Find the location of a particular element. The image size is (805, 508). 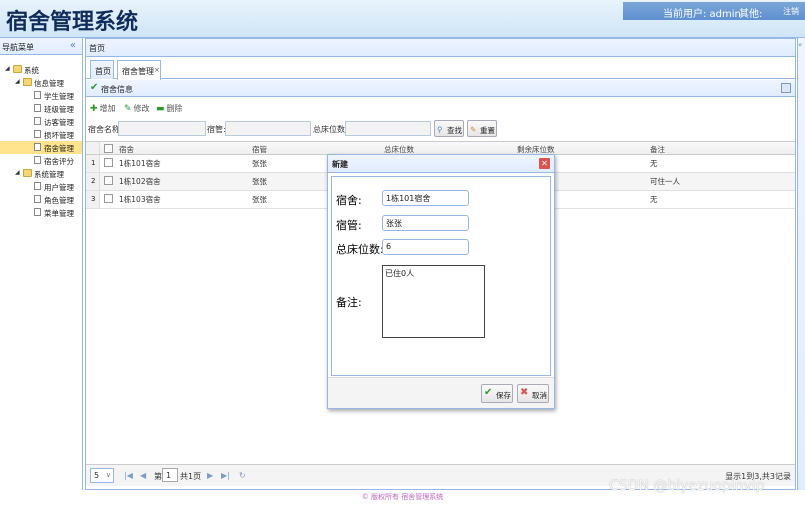

tree-label: 角色管理 is located at coordinates (59, 200).